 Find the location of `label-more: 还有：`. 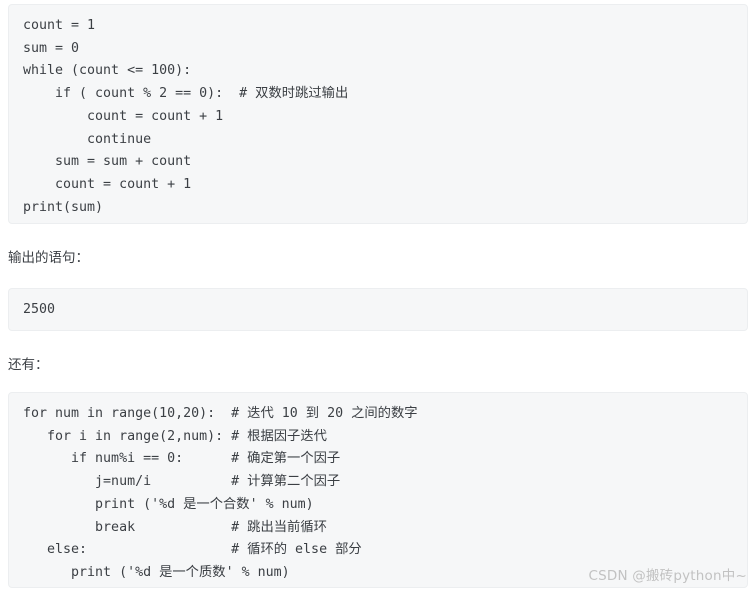

label-more: 还有： is located at coordinates (28, 365).